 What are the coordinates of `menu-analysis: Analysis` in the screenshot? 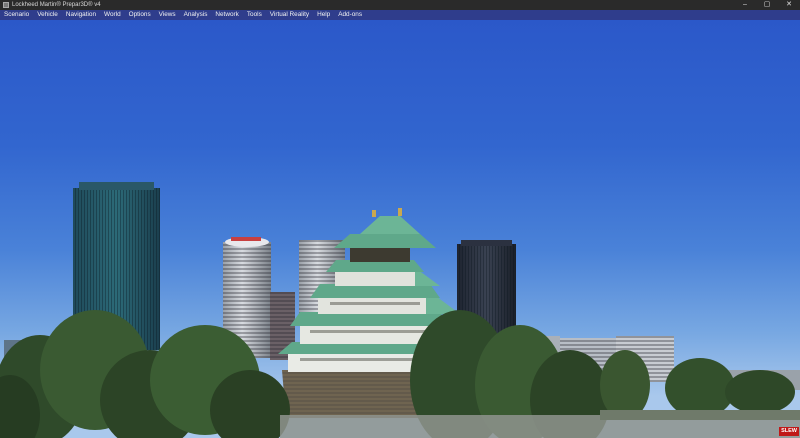 It's located at (196, 15).